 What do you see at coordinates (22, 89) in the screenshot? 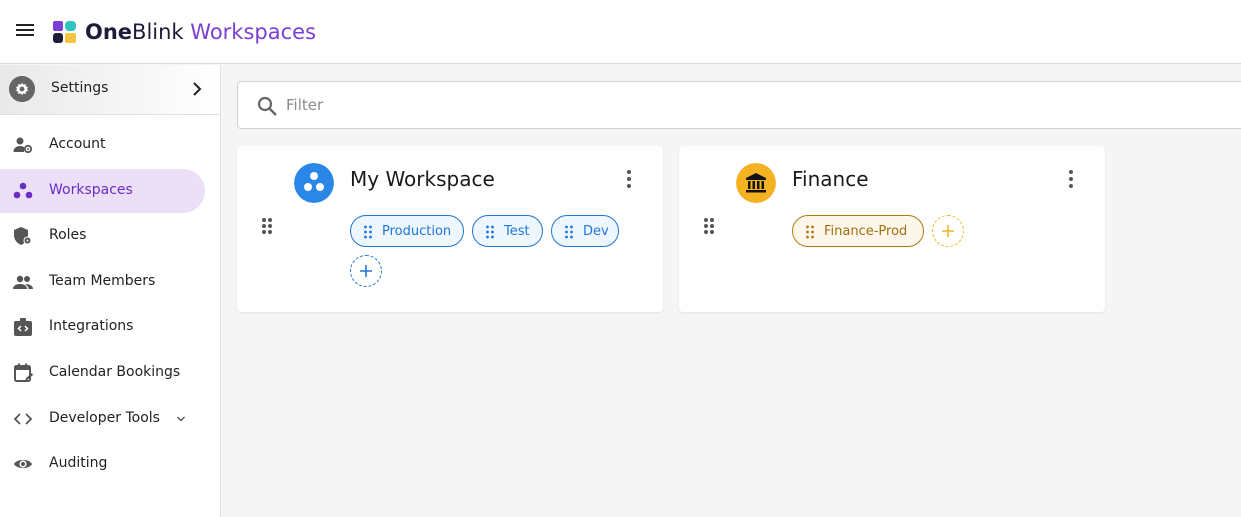
I see `gear-icon` at bounding box center [22, 89].